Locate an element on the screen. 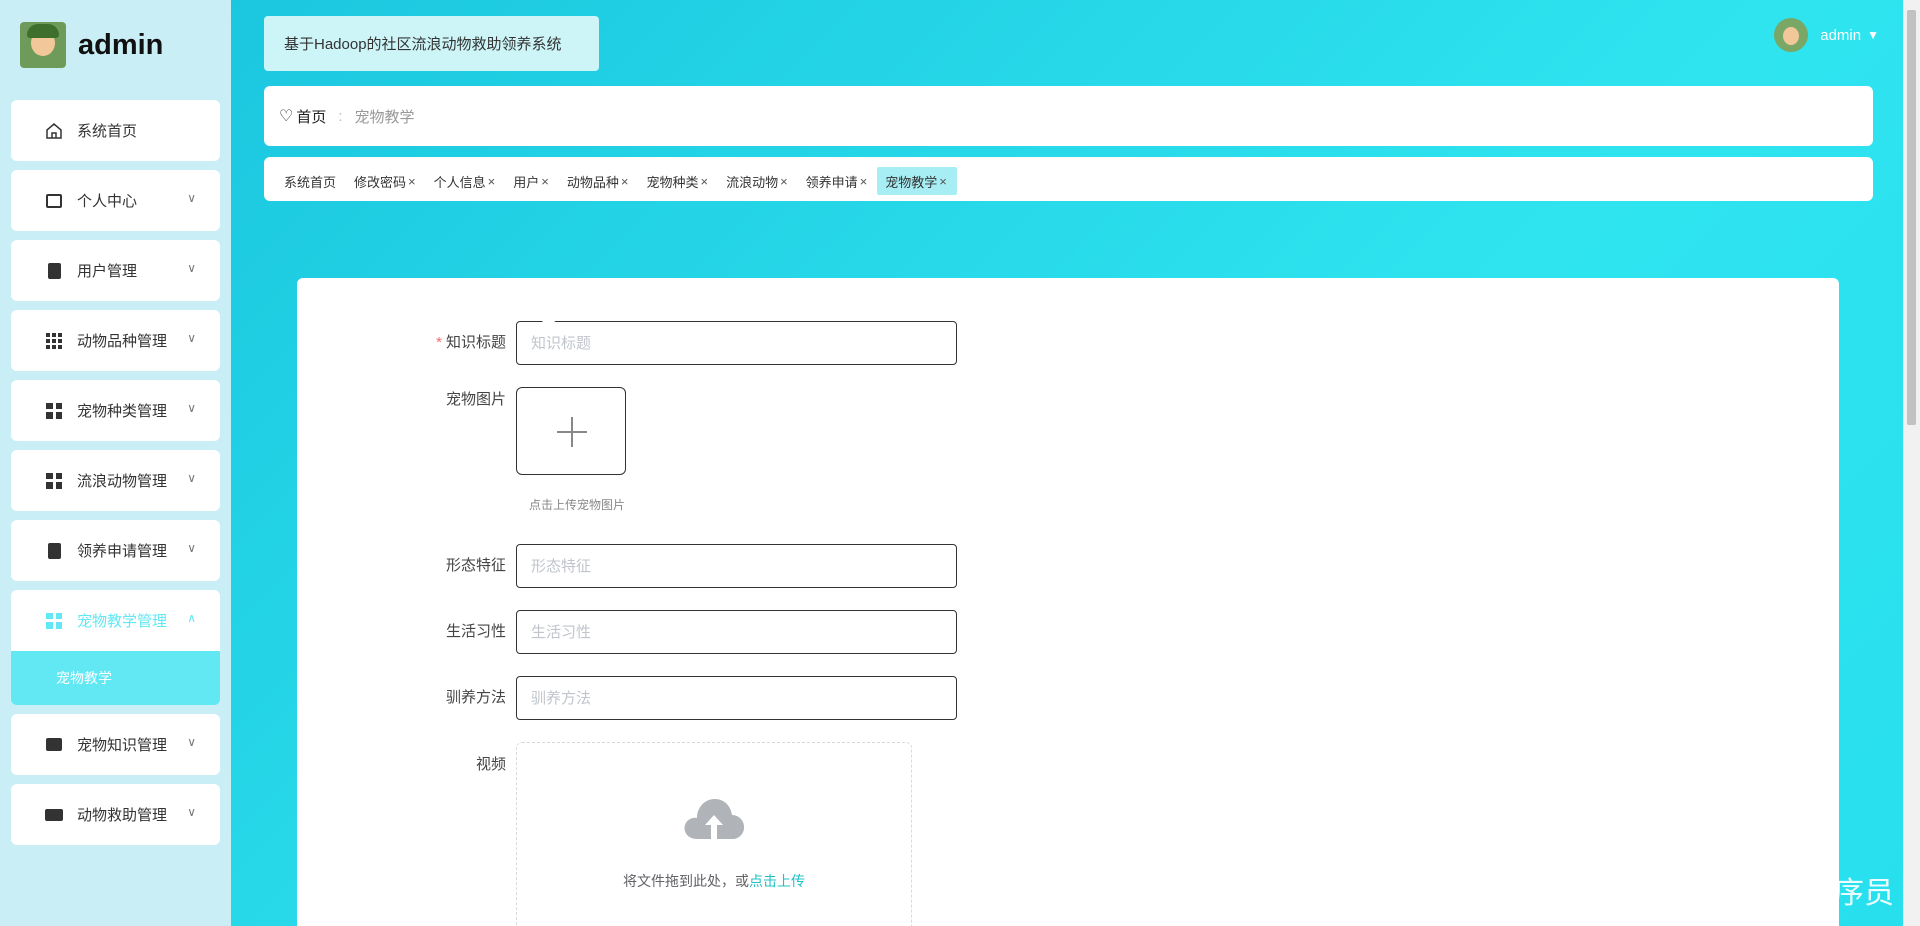 The width and height of the screenshot is (1920, 926). user-avatar is located at coordinates (1791, 35).